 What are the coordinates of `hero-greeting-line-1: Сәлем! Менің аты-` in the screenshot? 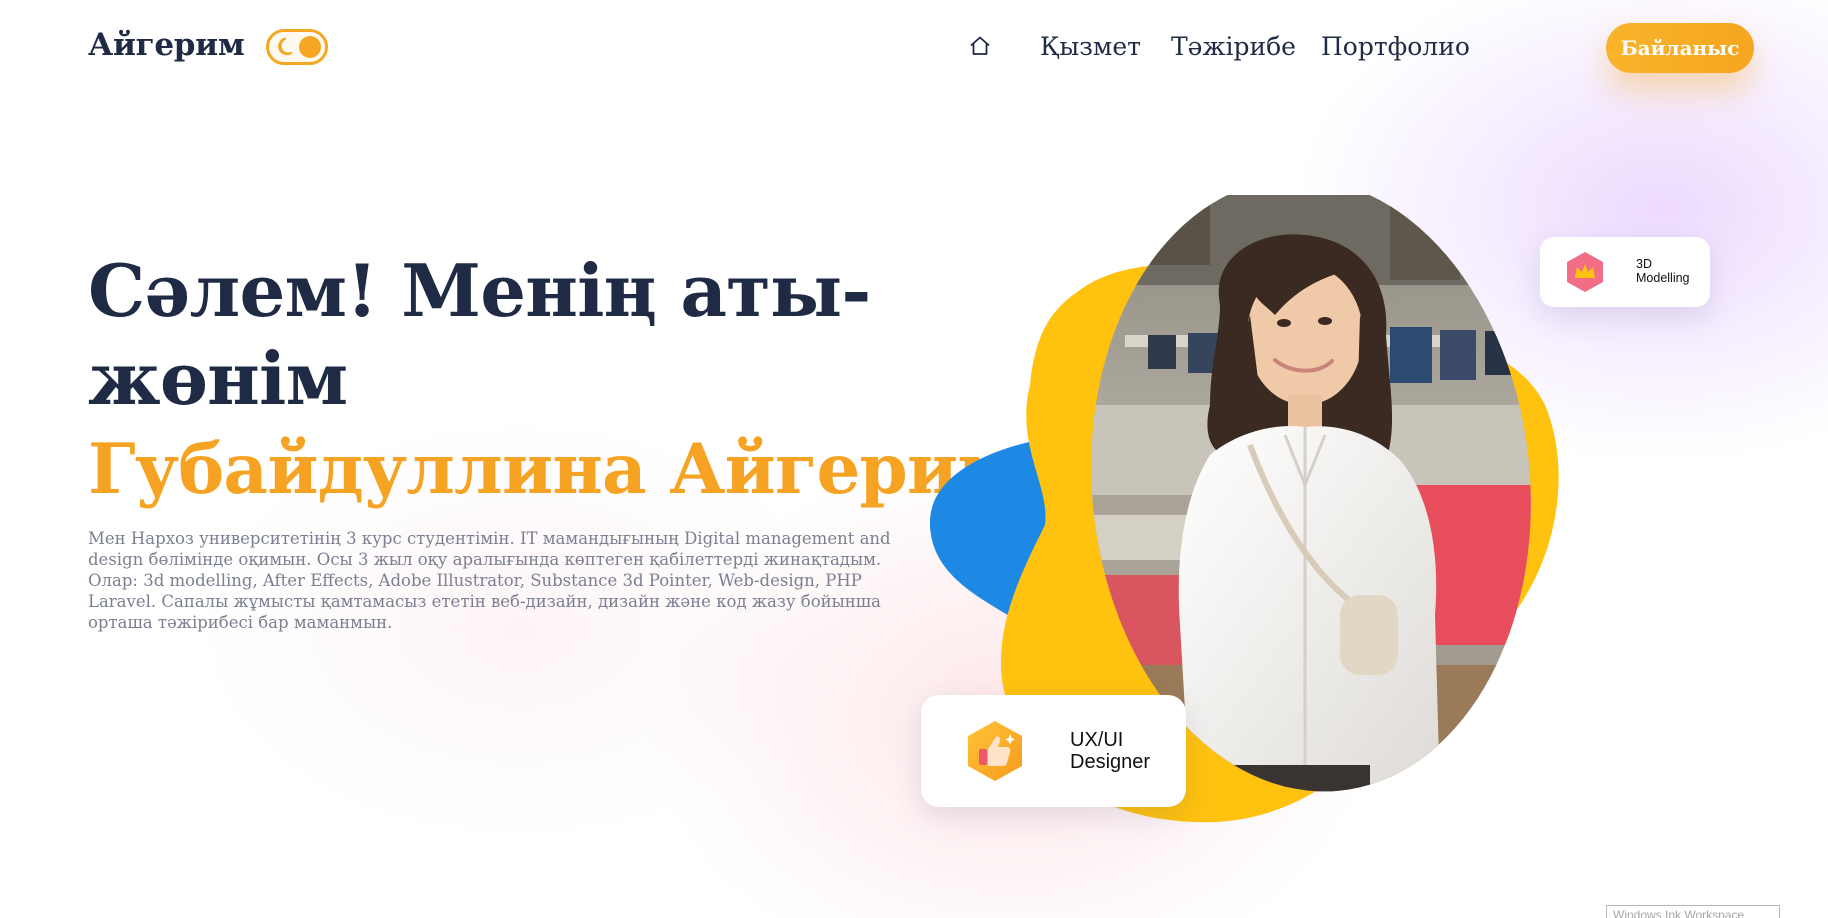 It's located at (479, 290).